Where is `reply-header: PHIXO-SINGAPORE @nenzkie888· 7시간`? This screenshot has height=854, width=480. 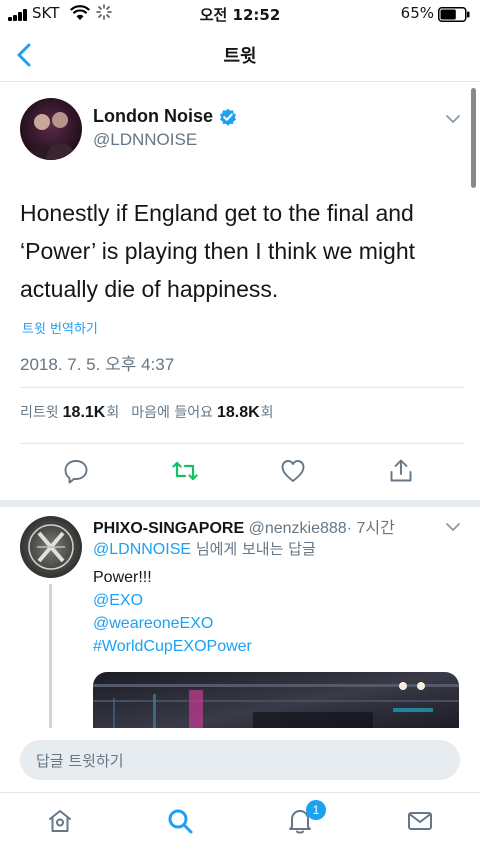 reply-header: PHIXO-SINGAPORE @nenzkie888· 7시간 is located at coordinates (244, 526).